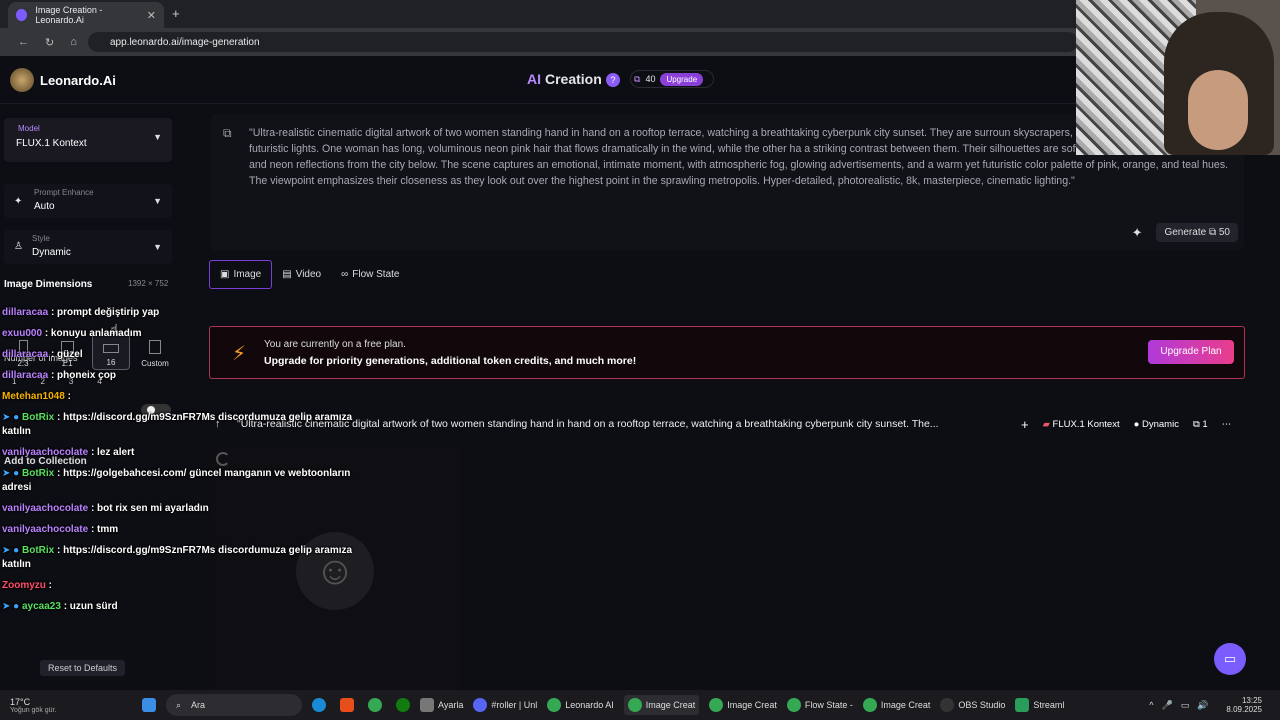  What do you see at coordinates (90, 606) in the screenshot?
I see `chat-text: : uzun sürd` at bounding box center [90, 606].